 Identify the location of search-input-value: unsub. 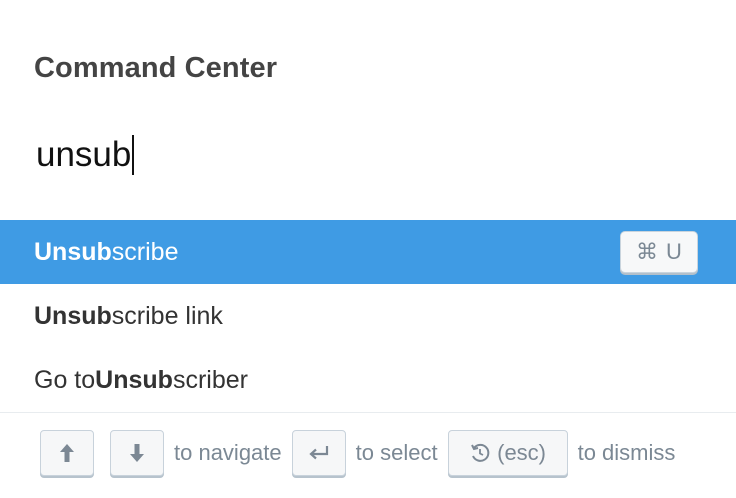
(84, 154).